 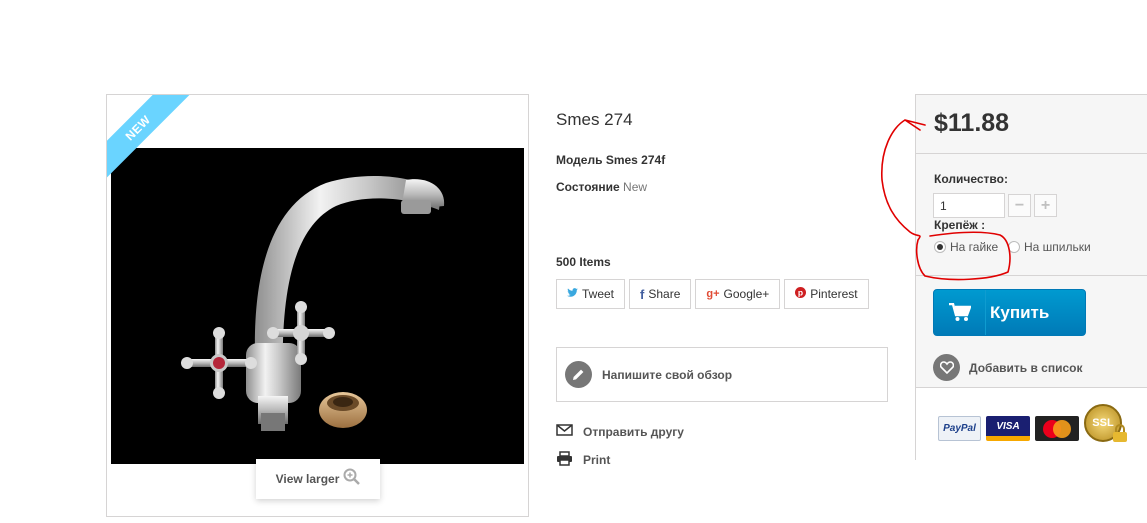 What do you see at coordinates (352, 479) in the screenshot?
I see `zoom-in-icon` at bounding box center [352, 479].